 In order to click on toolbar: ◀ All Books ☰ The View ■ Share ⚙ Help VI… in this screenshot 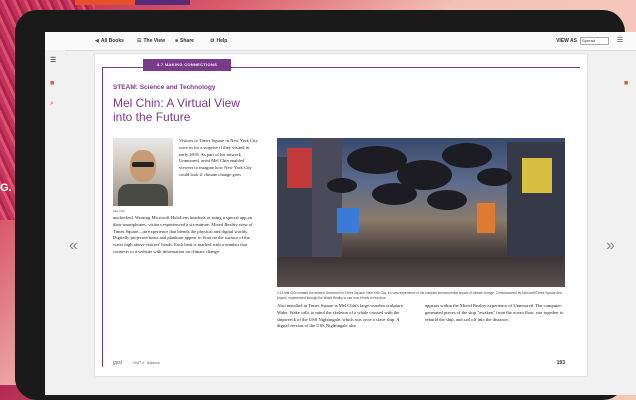, I will do `click(340, 41)`.